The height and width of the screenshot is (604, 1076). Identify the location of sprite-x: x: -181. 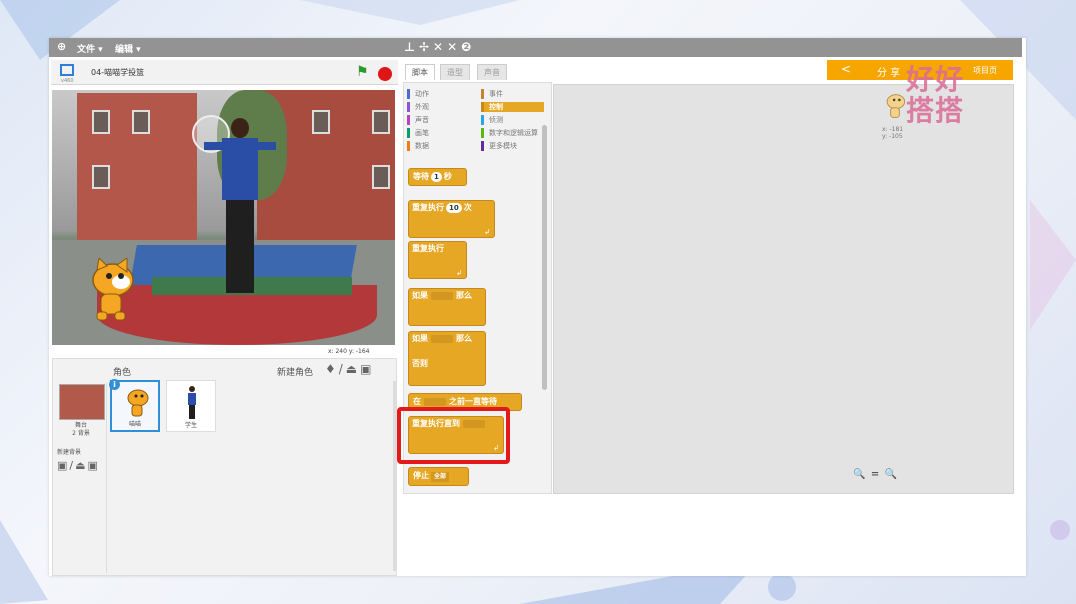
(893, 129).